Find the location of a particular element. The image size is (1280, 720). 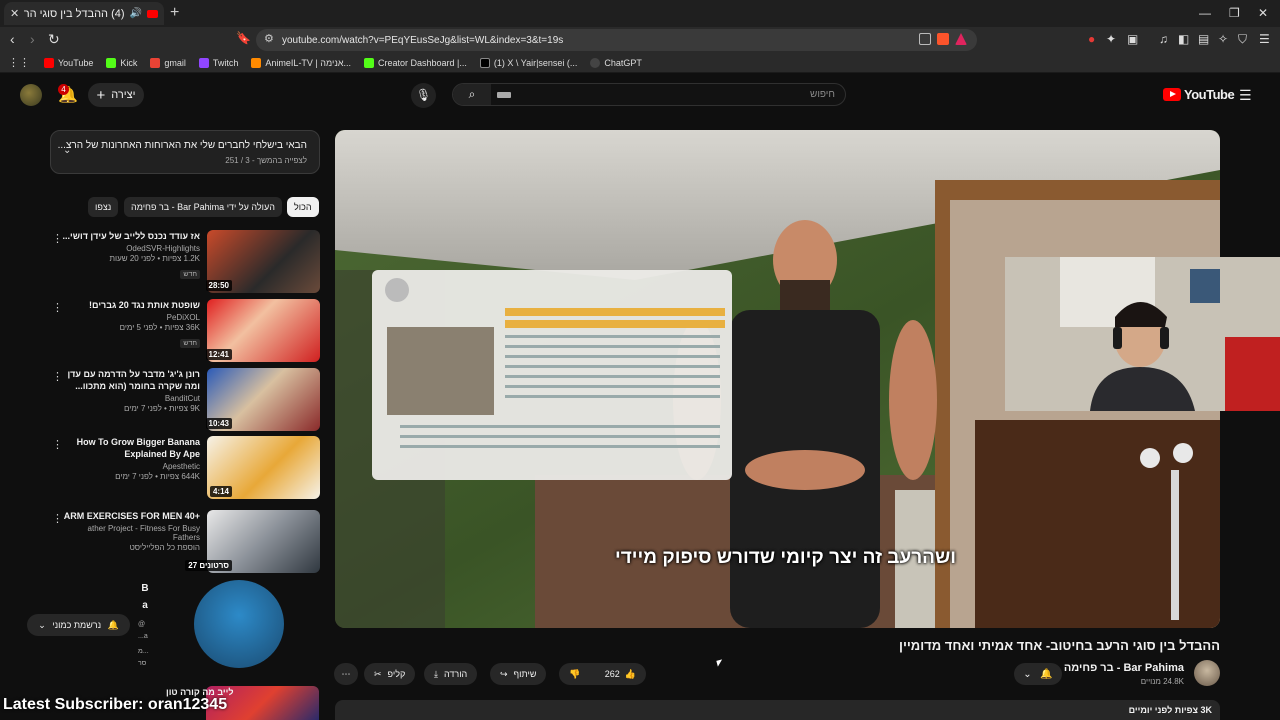

screenshot-icon: ▣ is located at coordinates (1132, 39).